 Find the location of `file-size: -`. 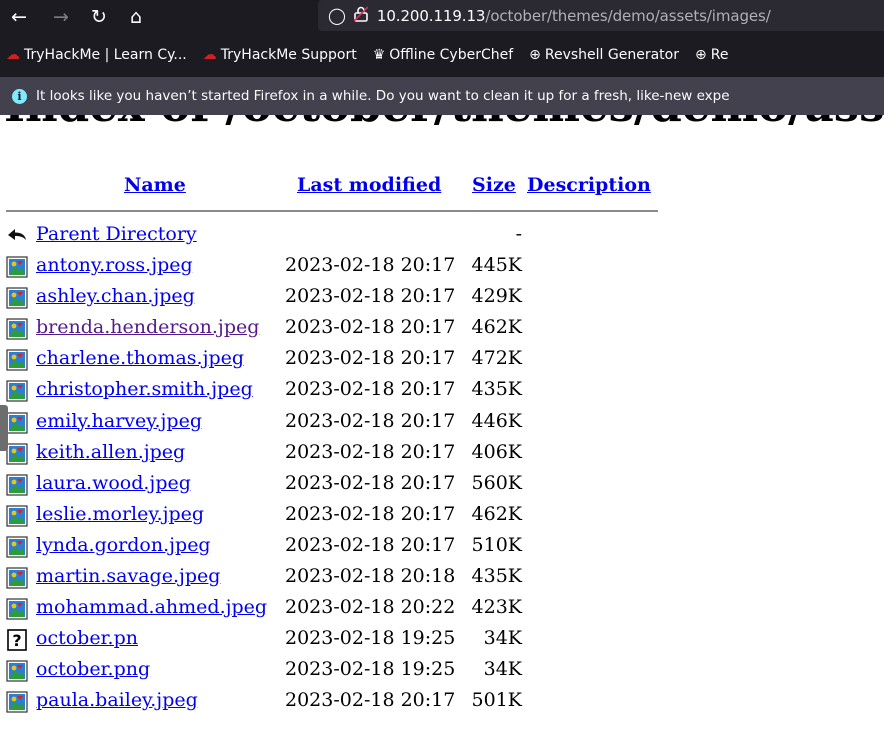

file-size: - is located at coordinates (518, 234).